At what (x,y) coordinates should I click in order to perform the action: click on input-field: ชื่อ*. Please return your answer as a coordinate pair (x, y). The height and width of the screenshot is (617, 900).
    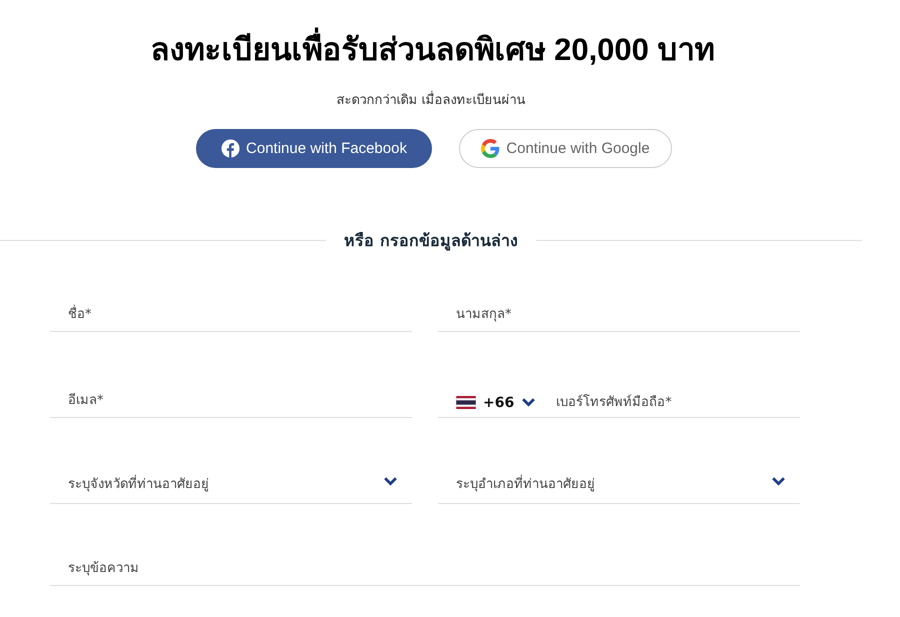
    Looking at the image, I should click on (231, 312).